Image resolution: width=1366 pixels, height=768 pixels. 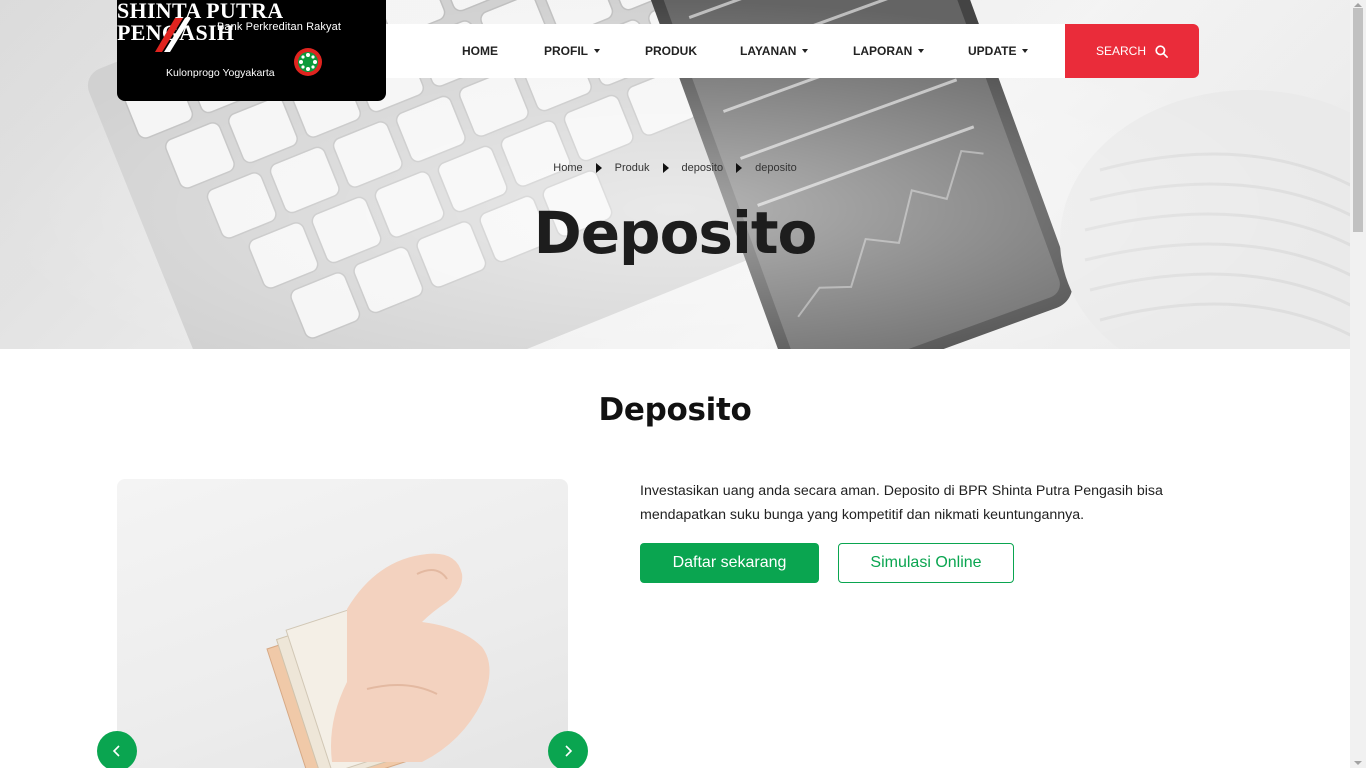 What do you see at coordinates (703, 168) in the screenshot?
I see `breadcrumb-category: deposito` at bounding box center [703, 168].